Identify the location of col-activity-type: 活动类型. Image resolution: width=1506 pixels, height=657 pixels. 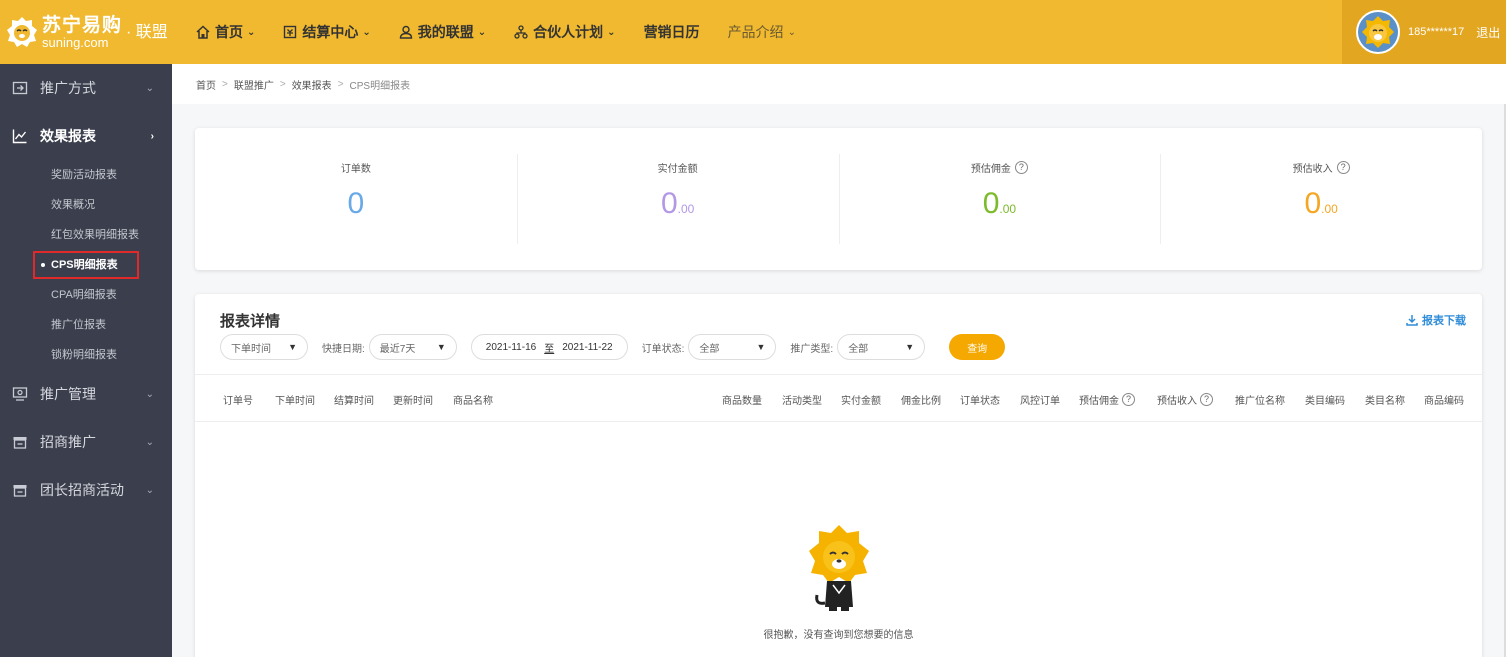
(802, 401).